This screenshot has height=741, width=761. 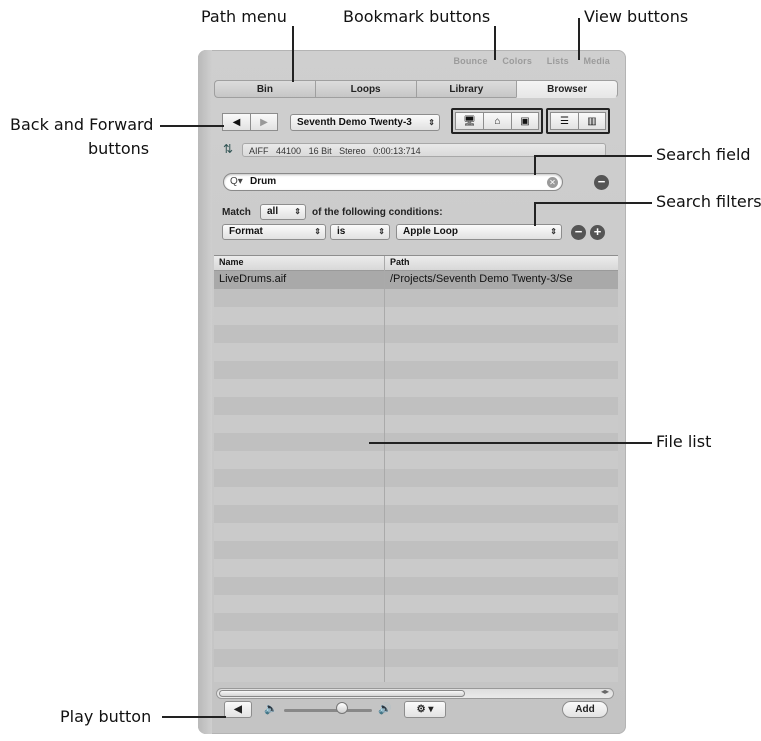 I want to click on tab-loops: Loops, so click(x=365, y=89).